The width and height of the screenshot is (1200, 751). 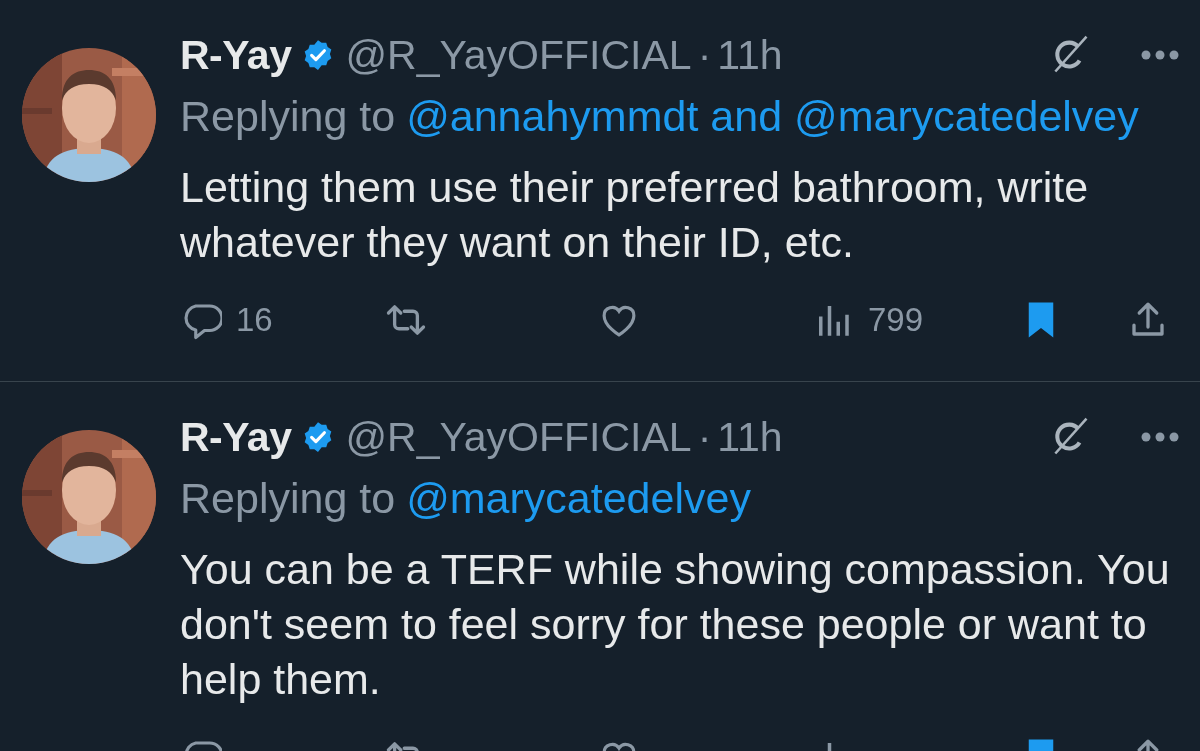 I want to click on tweet-text: Letting them use their preferred bathroom, write whatever they want on their ID, etc., so click(x=635, y=215).